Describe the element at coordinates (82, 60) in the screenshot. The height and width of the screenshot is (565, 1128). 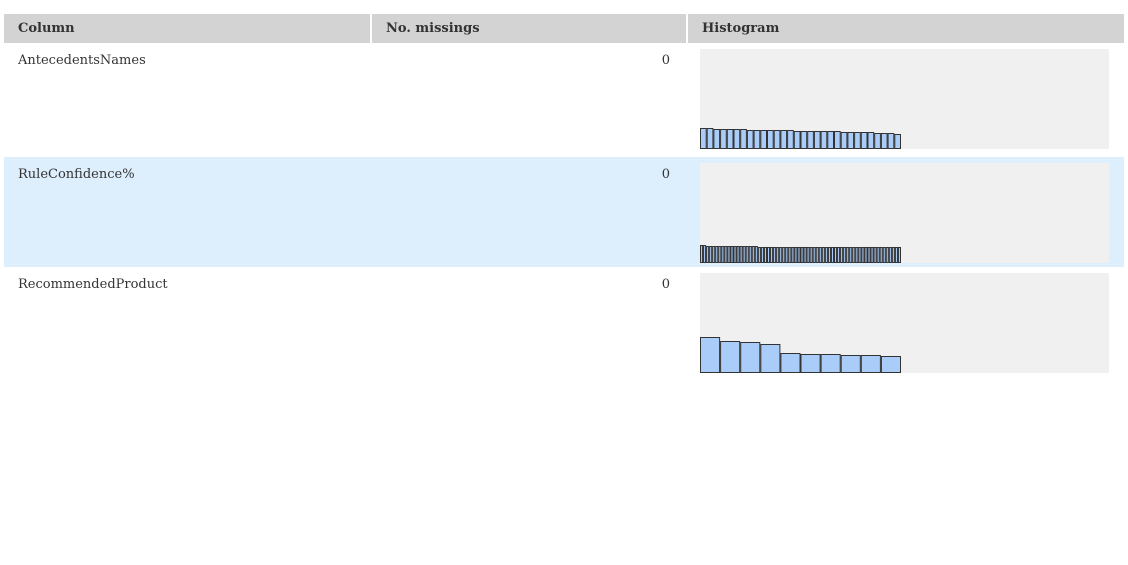
I see `column-name-cell: AntecedentsNames` at that location.